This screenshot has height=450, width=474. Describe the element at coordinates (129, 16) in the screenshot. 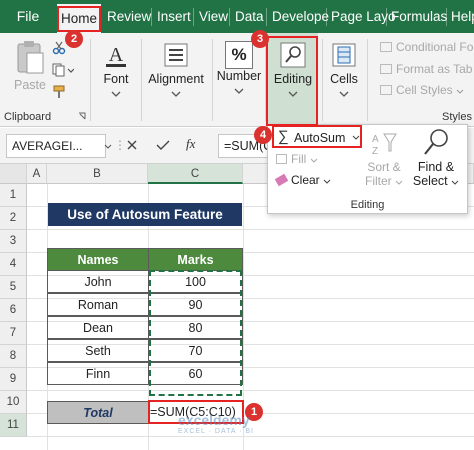

I see `tab-review: Review` at that location.